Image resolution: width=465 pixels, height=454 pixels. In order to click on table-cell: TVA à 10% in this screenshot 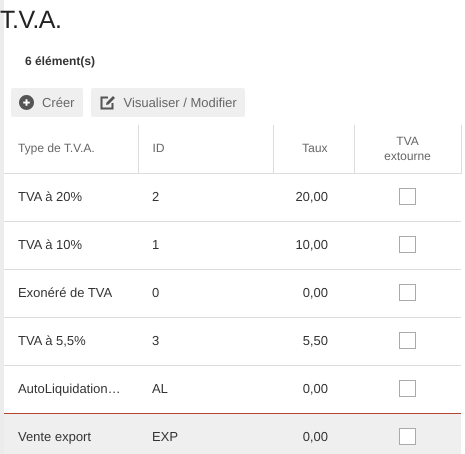, I will do `click(50, 244)`.